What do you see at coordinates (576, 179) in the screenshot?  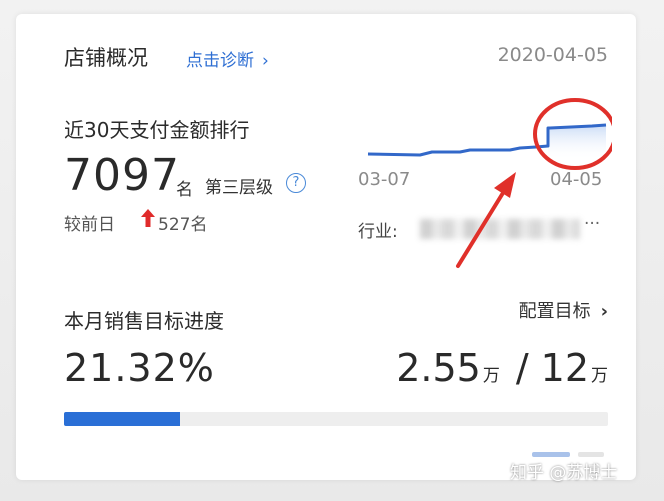 I see `axis-end-label: 04-05` at bounding box center [576, 179].